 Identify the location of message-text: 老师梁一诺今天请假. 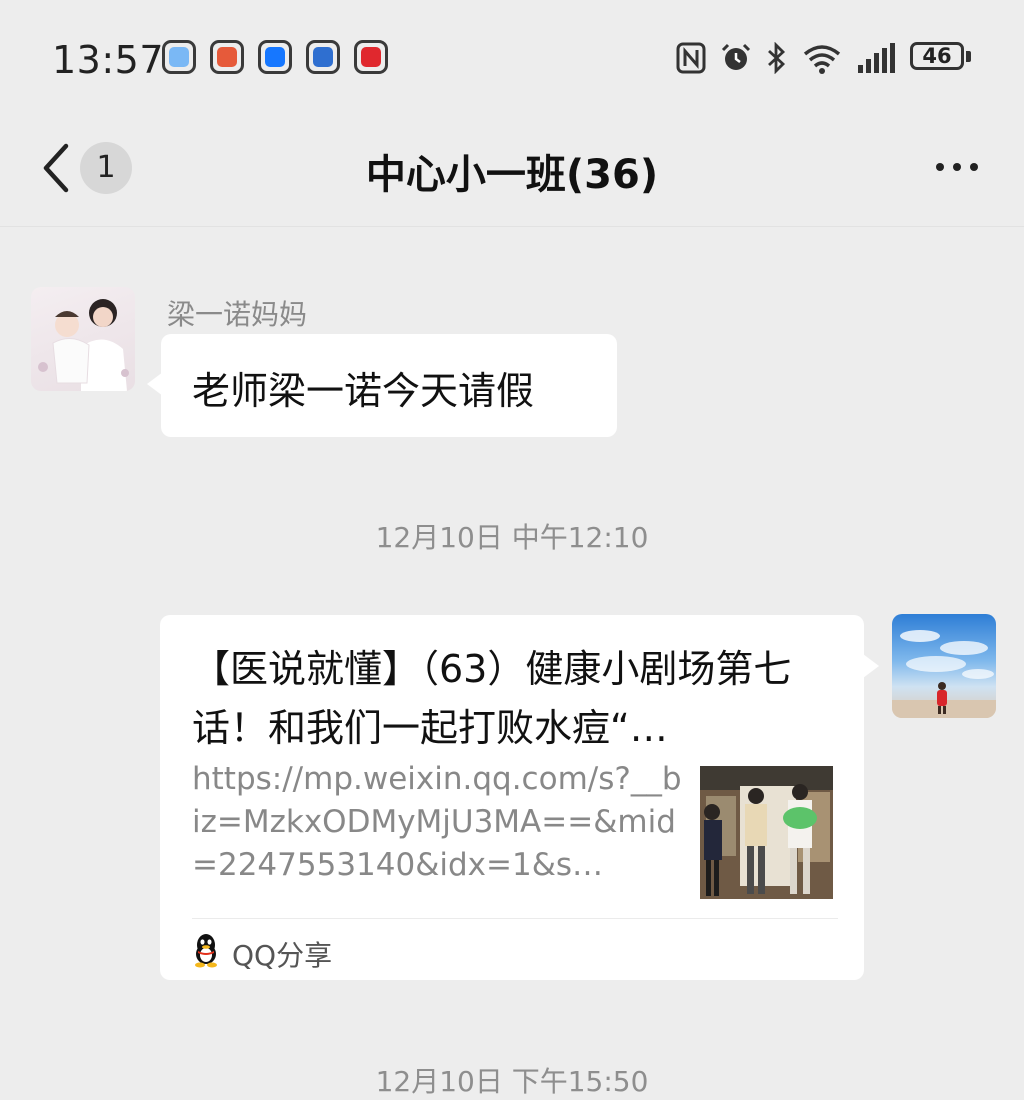
(363, 391).